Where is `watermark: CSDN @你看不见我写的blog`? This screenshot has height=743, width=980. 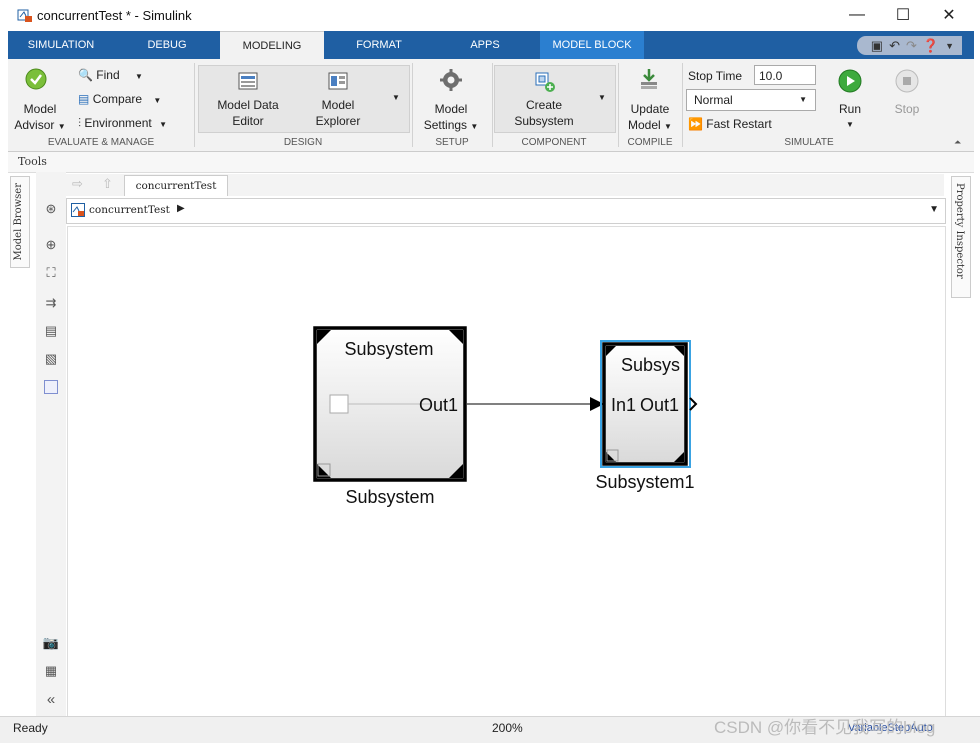 watermark: CSDN @你看不见我写的blog is located at coordinates (825, 727).